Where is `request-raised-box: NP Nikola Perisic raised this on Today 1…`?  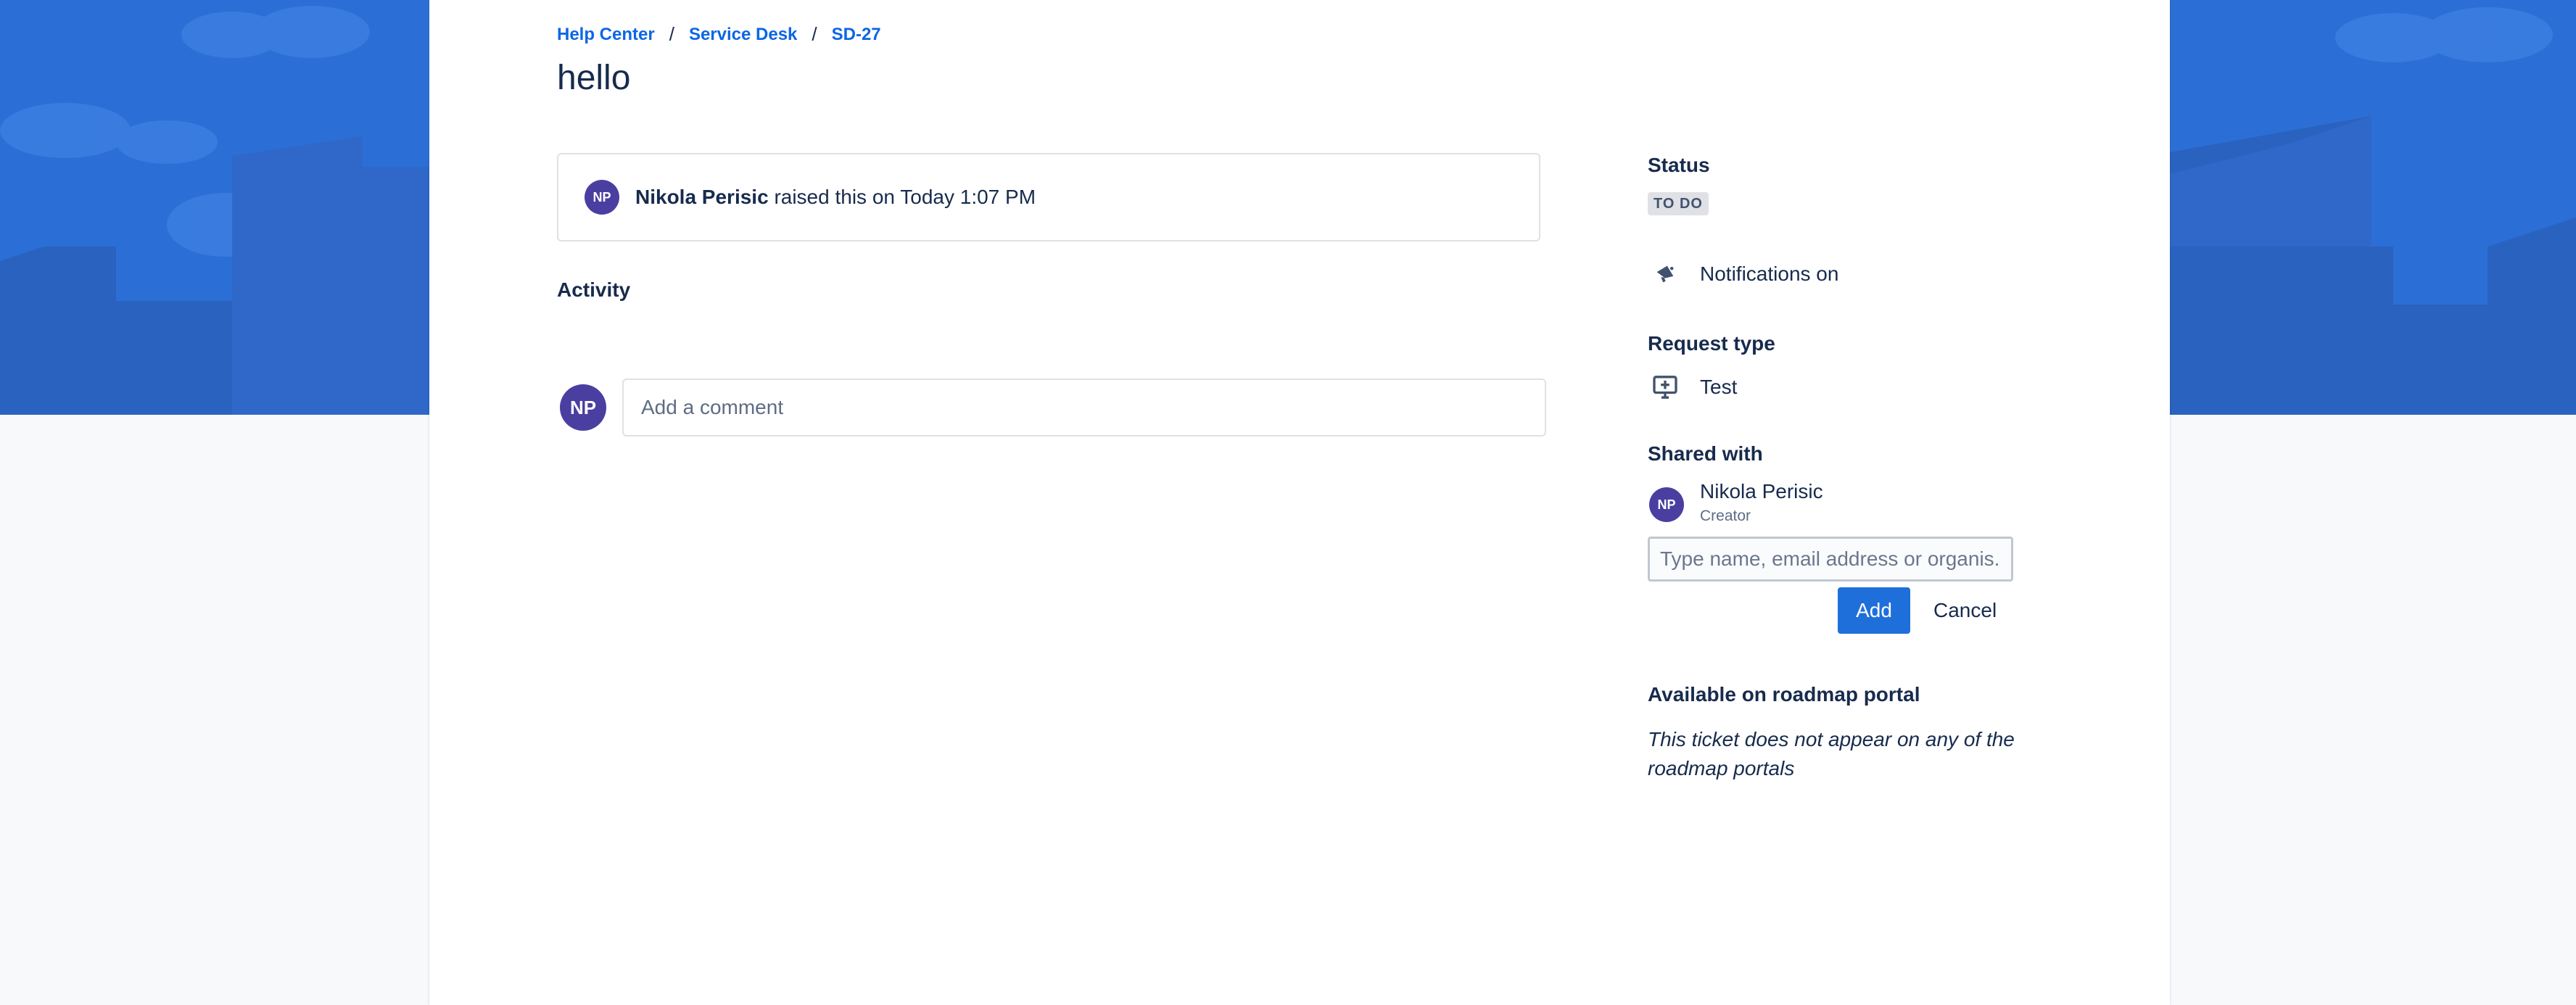
request-raised-box: NP Nikola Perisic raised this on Today 1… is located at coordinates (1048, 197).